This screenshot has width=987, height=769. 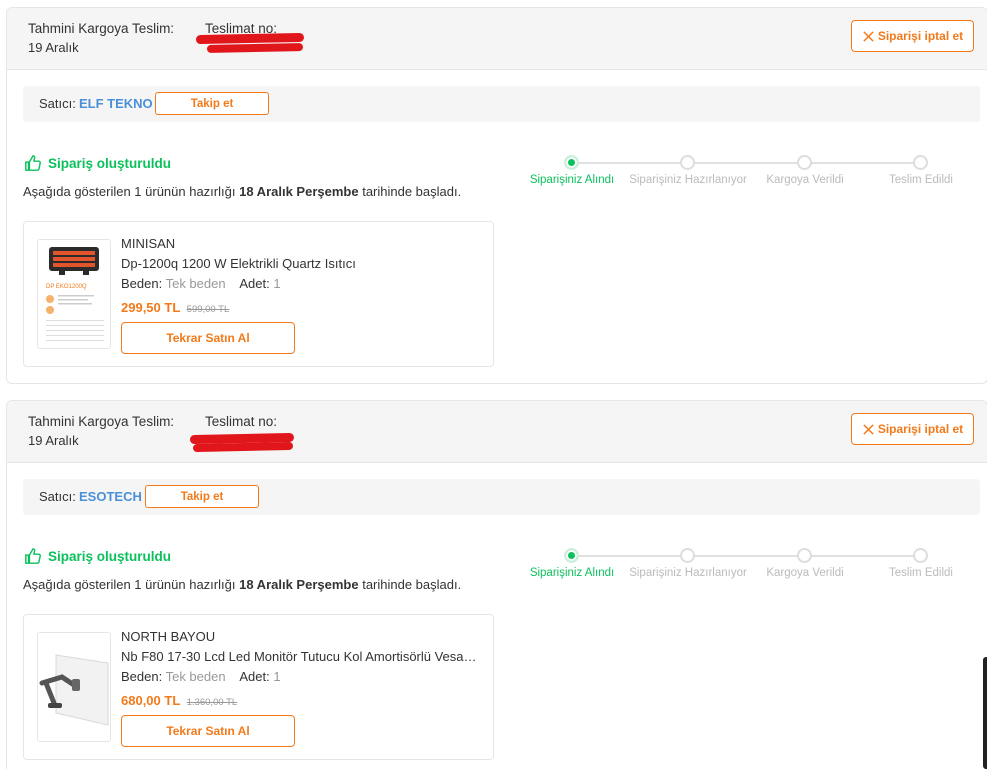 I want to click on scroll-edge, so click(x=985, y=713).